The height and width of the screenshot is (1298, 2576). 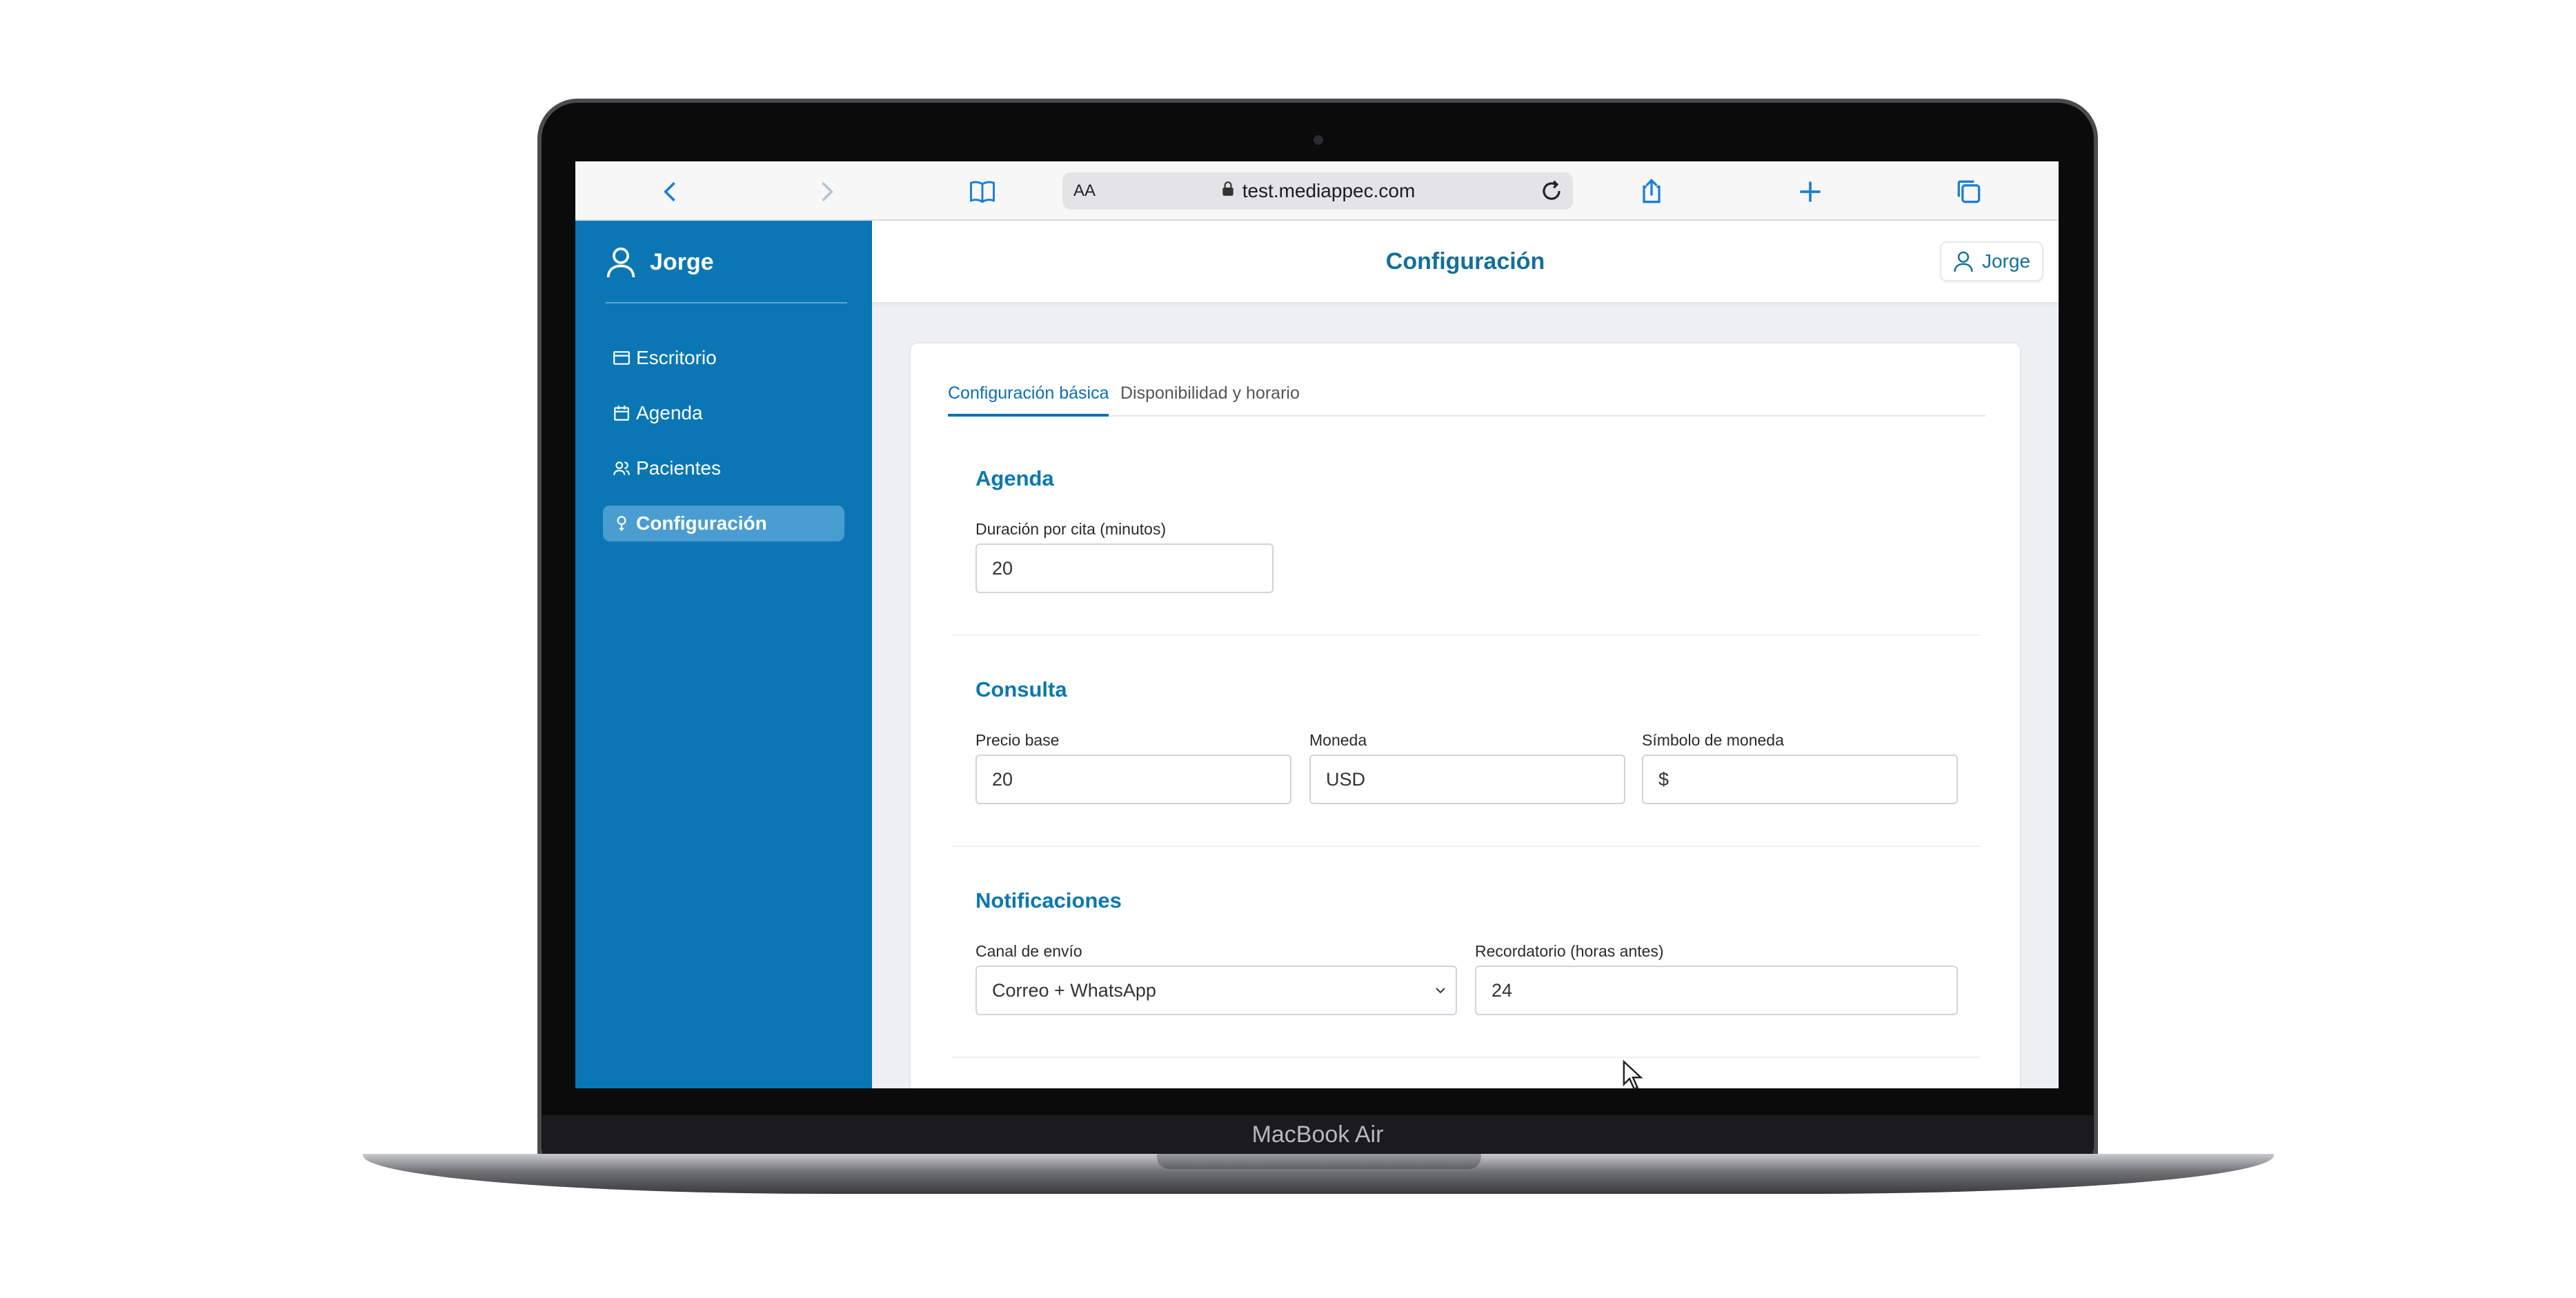 I want to click on tabs-icon, so click(x=1969, y=191).